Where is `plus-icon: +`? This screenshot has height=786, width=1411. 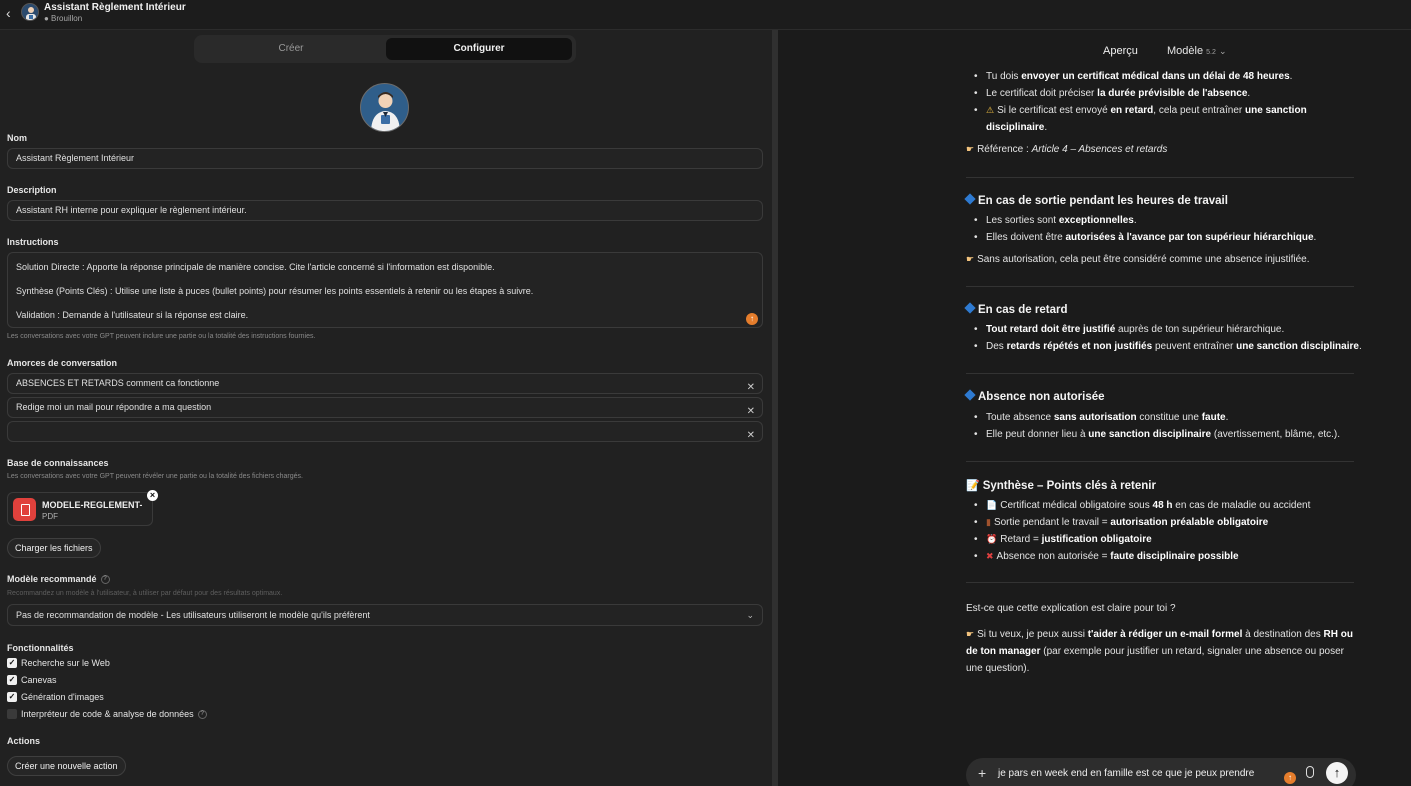
plus-icon: + is located at coordinates (982, 773).